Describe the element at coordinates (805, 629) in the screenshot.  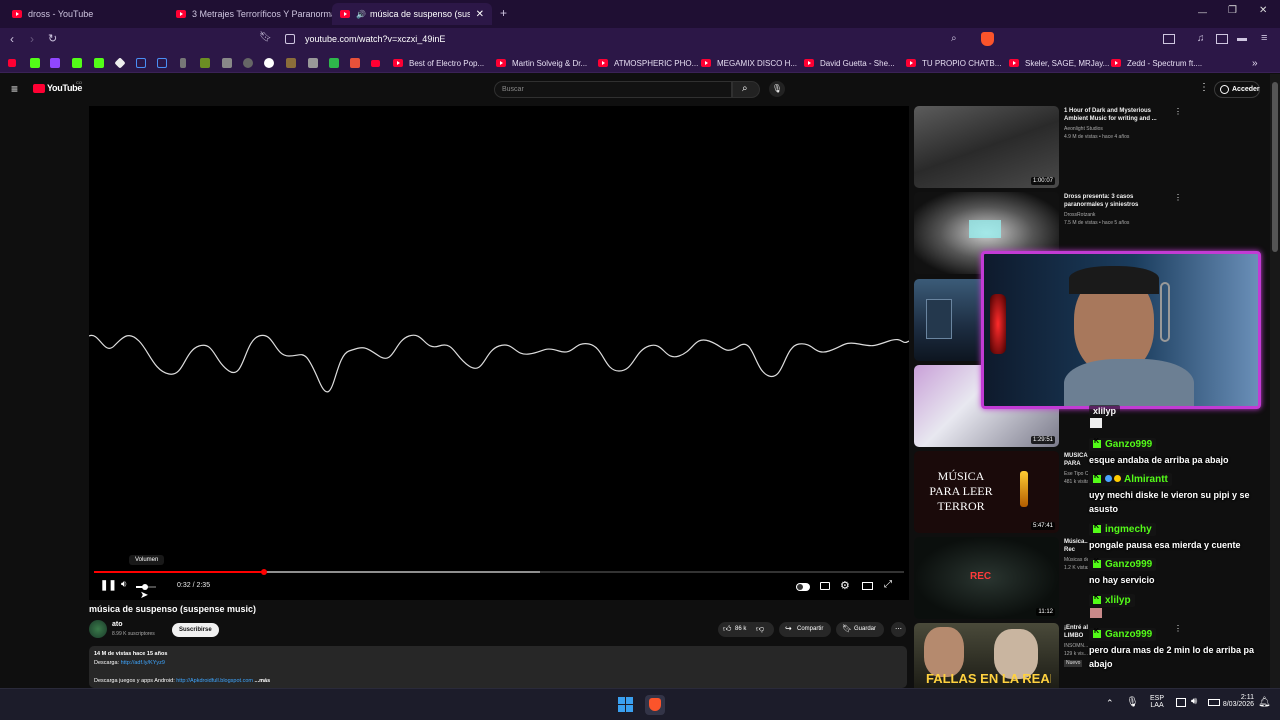
I see `share-button: ↪ Compartir` at that location.